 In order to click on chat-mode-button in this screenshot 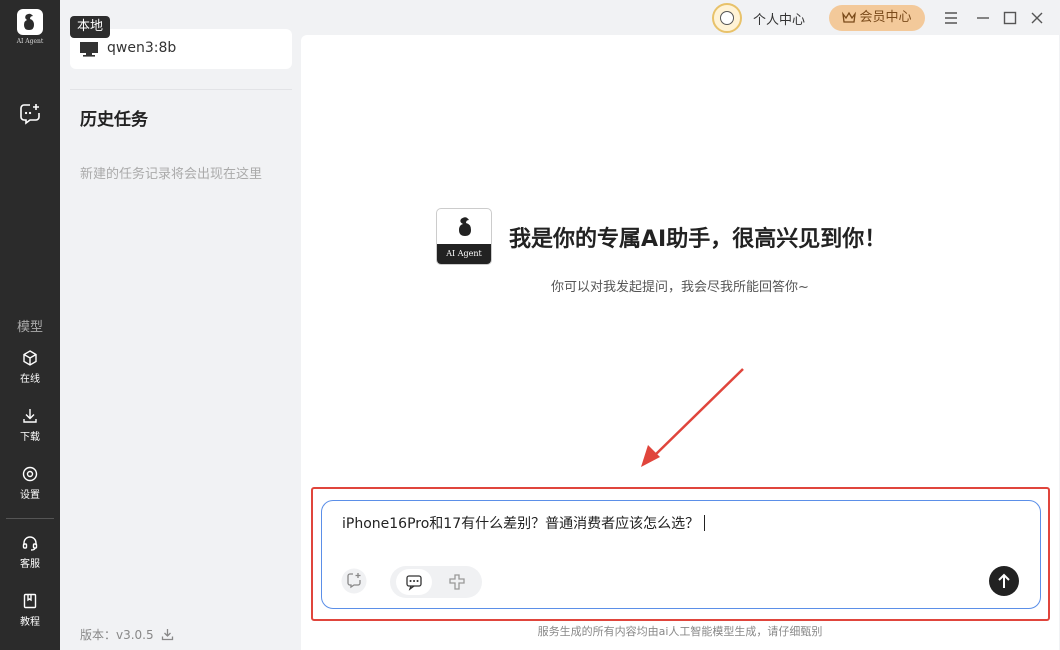, I will do `click(414, 582)`.